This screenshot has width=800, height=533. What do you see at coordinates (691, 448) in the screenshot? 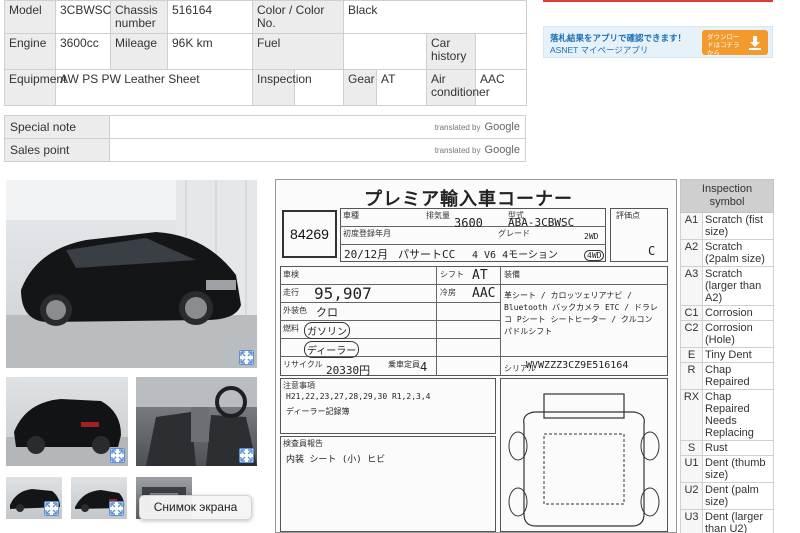
I see `symbol-code: S` at bounding box center [691, 448].